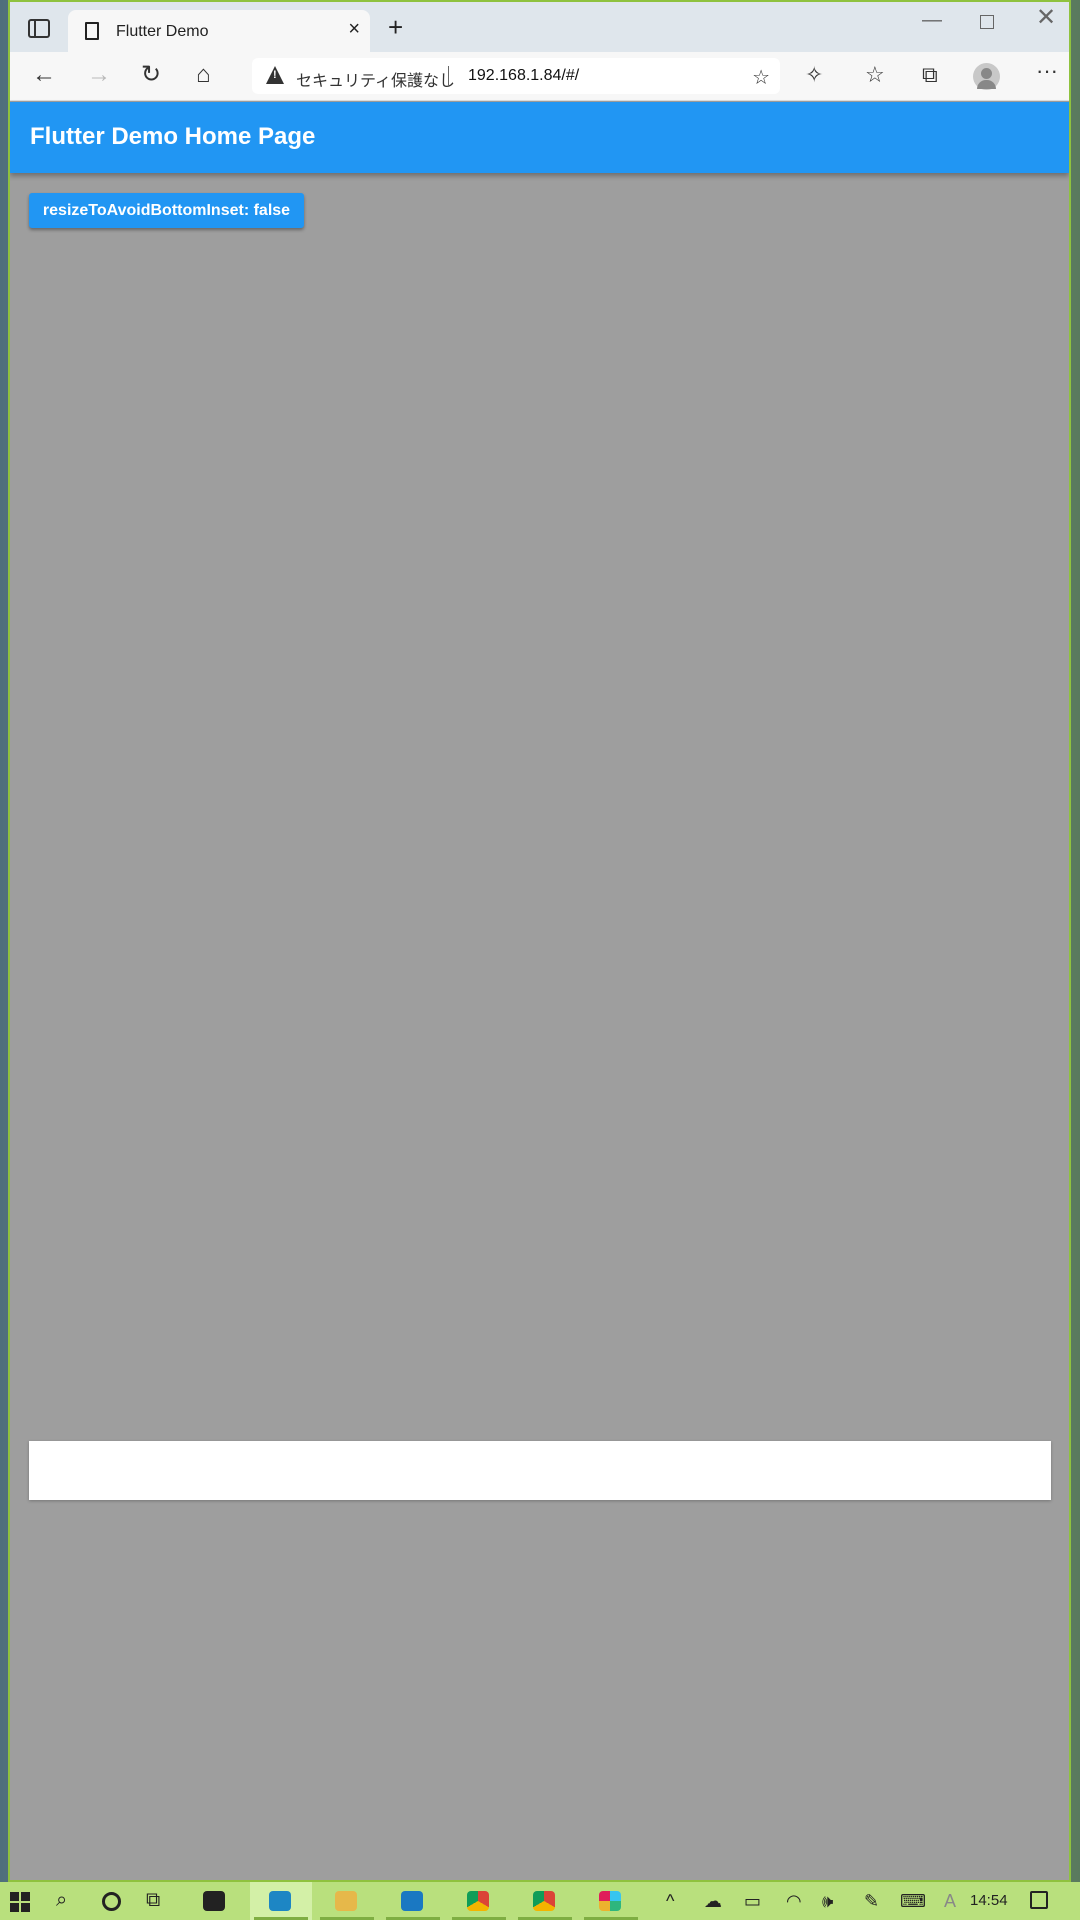 The height and width of the screenshot is (1920, 1080). Describe the element at coordinates (1047, 71) in the screenshot. I see `more-menu-icon: ···` at that location.